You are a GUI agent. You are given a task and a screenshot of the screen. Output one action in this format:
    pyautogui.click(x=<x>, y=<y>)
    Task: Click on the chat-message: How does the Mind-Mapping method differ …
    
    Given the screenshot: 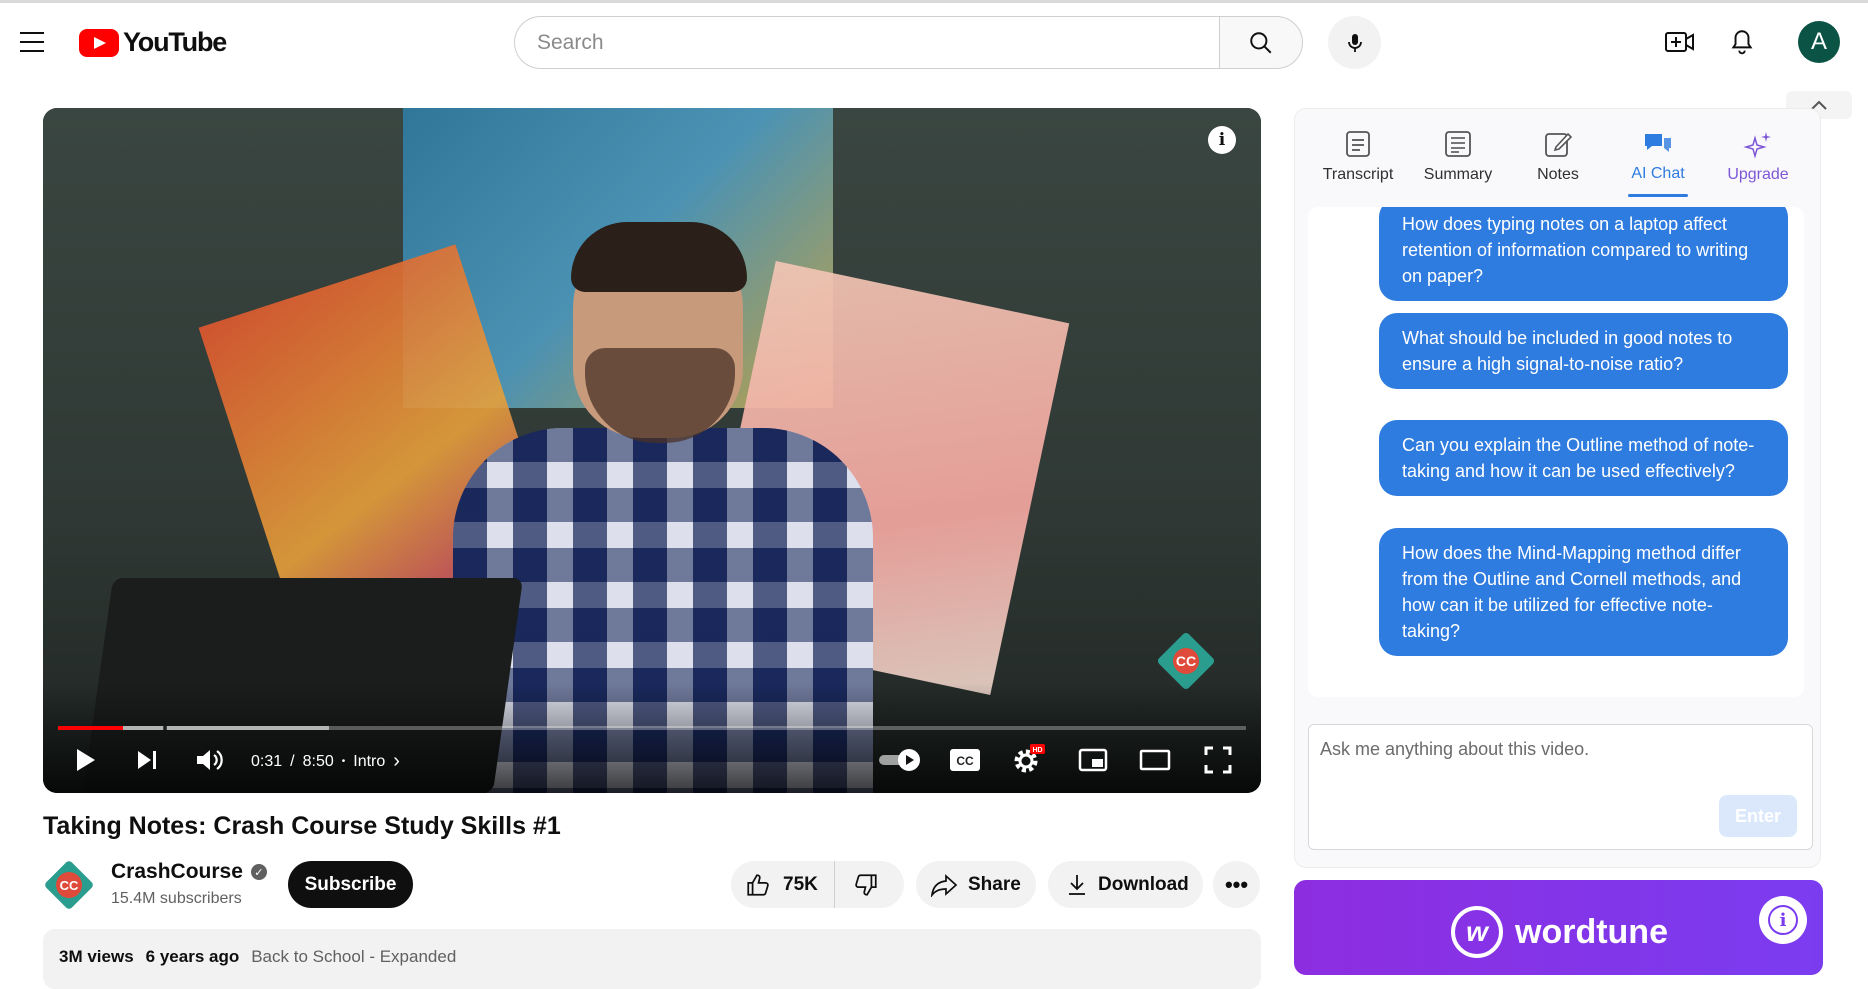 What is the action you would take?
    pyautogui.click(x=1583, y=592)
    